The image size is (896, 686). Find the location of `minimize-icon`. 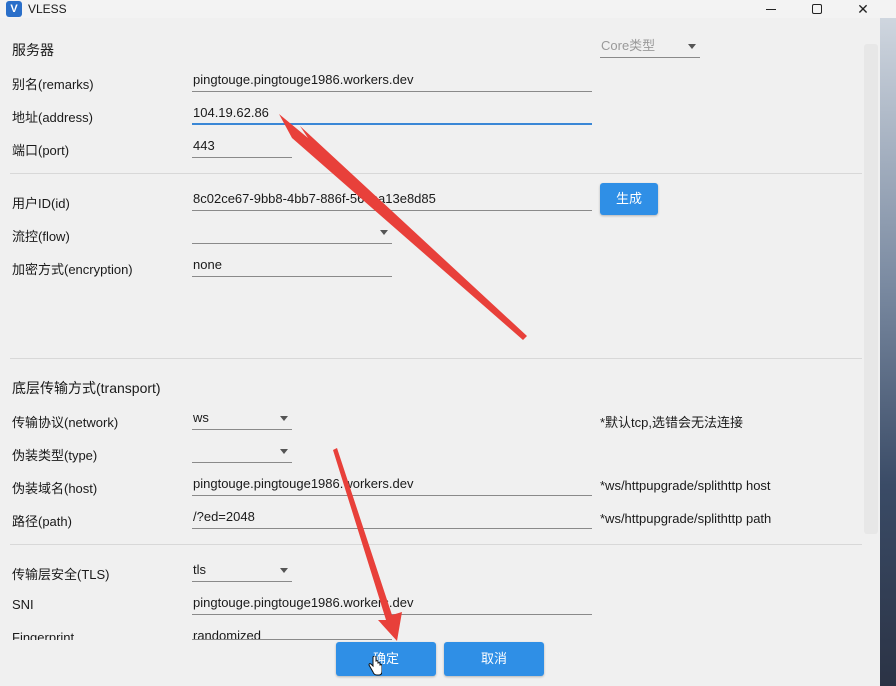

minimize-icon is located at coordinates (771, 9).